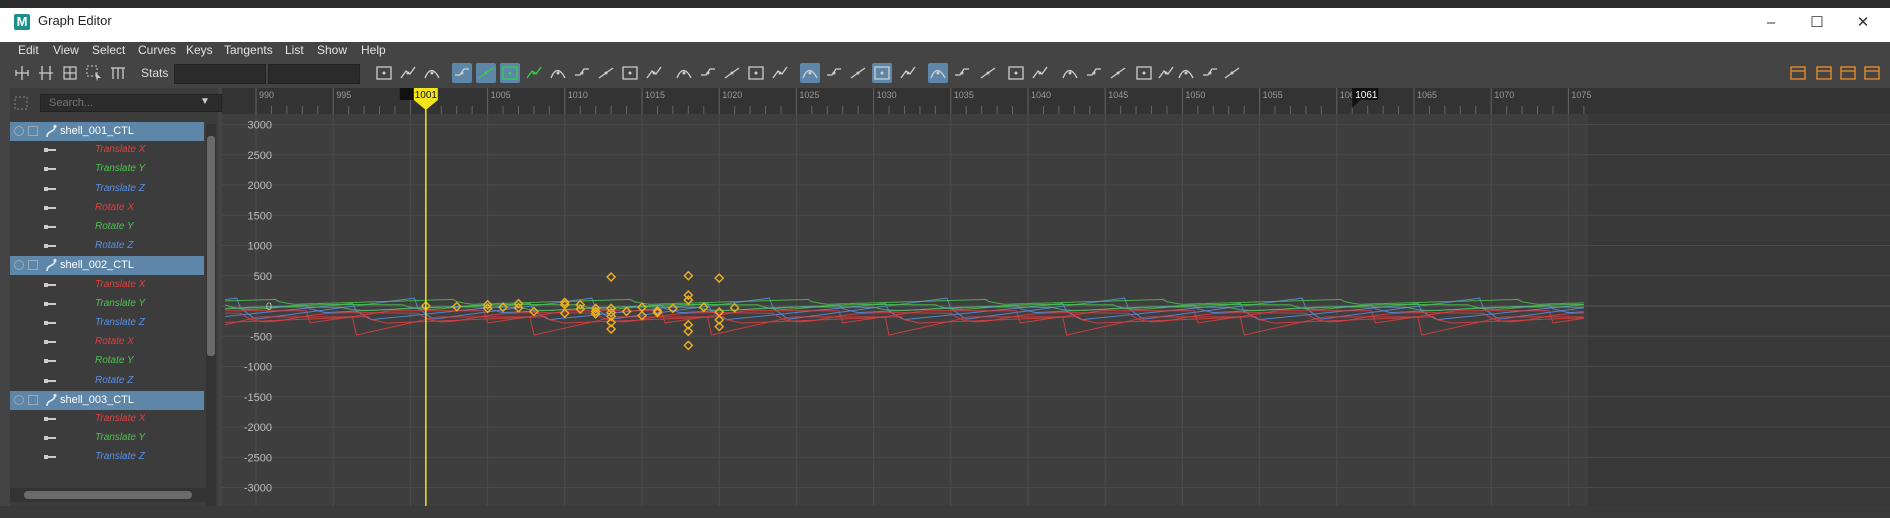  I want to click on insert-keys-icon, so click(46, 73).